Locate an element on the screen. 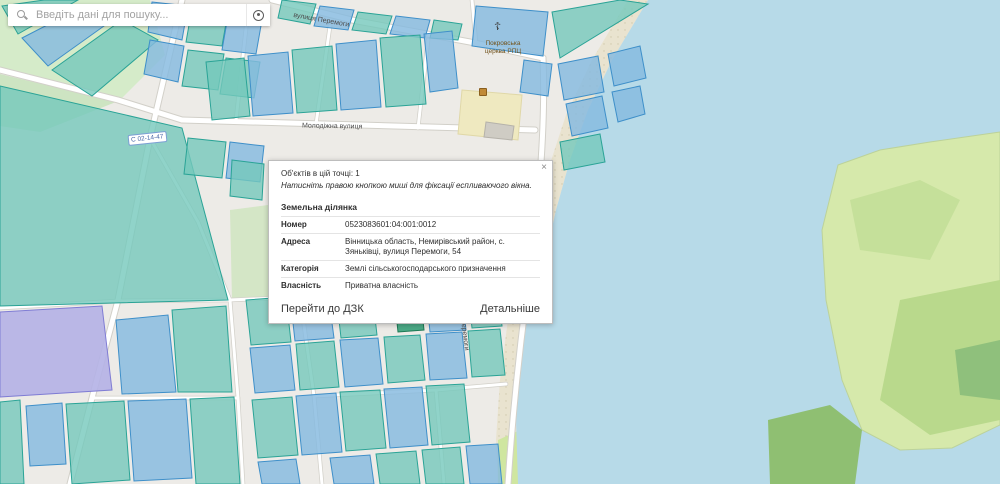 This screenshot has width=1000, height=484. field-value: Землі сільськогосподарського призначення is located at coordinates (442, 269).